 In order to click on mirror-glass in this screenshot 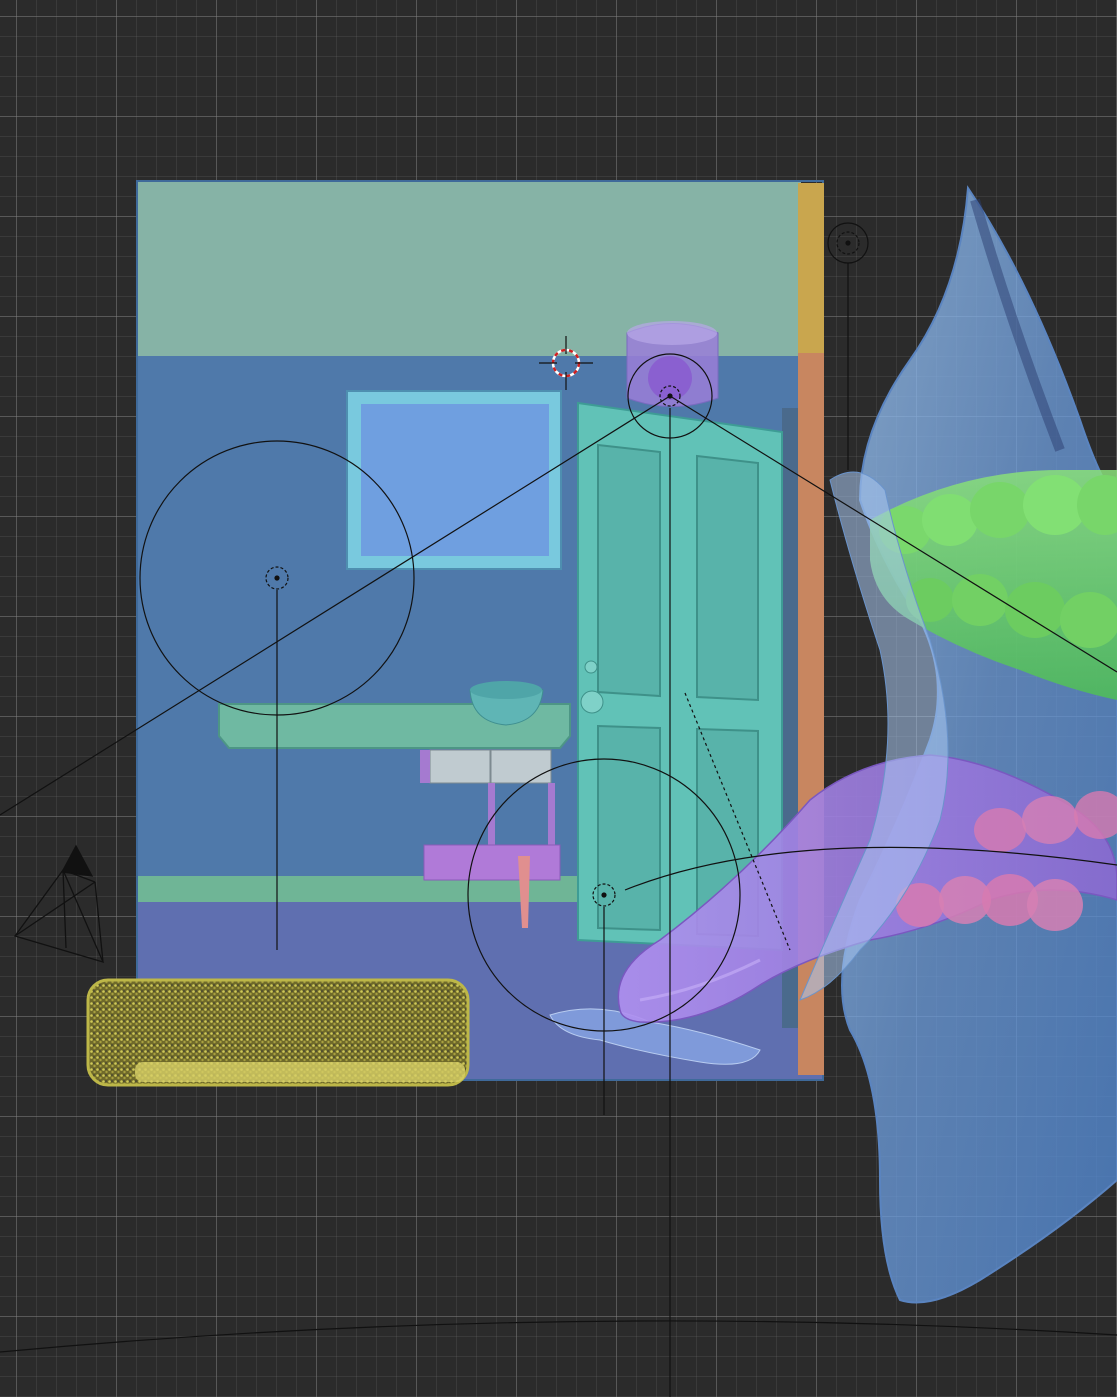, I will do `click(455, 480)`.